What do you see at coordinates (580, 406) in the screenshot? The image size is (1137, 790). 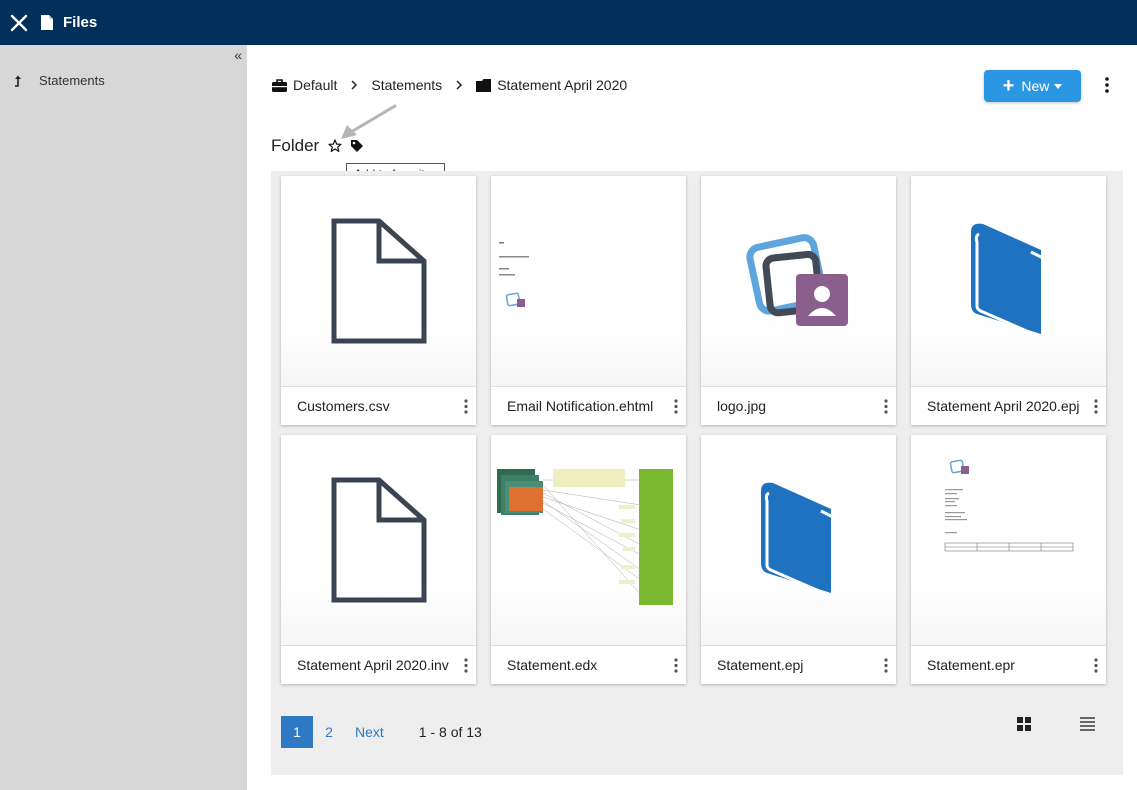 I see `file-name: Email Notification.ehtml` at bounding box center [580, 406].